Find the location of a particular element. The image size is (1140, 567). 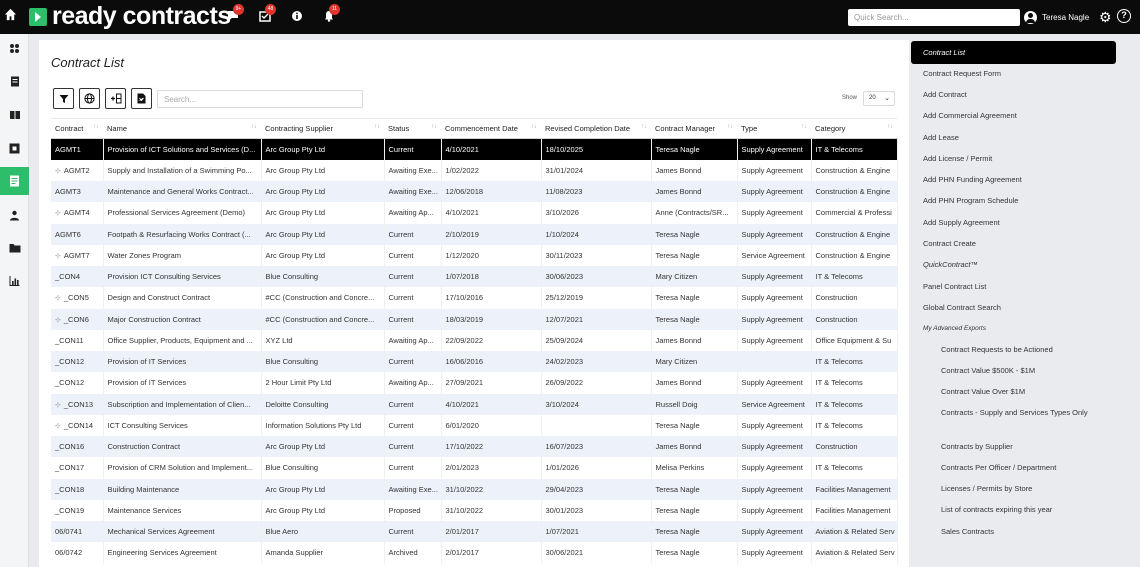

sidebar-link: Add Lease is located at coordinates (941, 137).